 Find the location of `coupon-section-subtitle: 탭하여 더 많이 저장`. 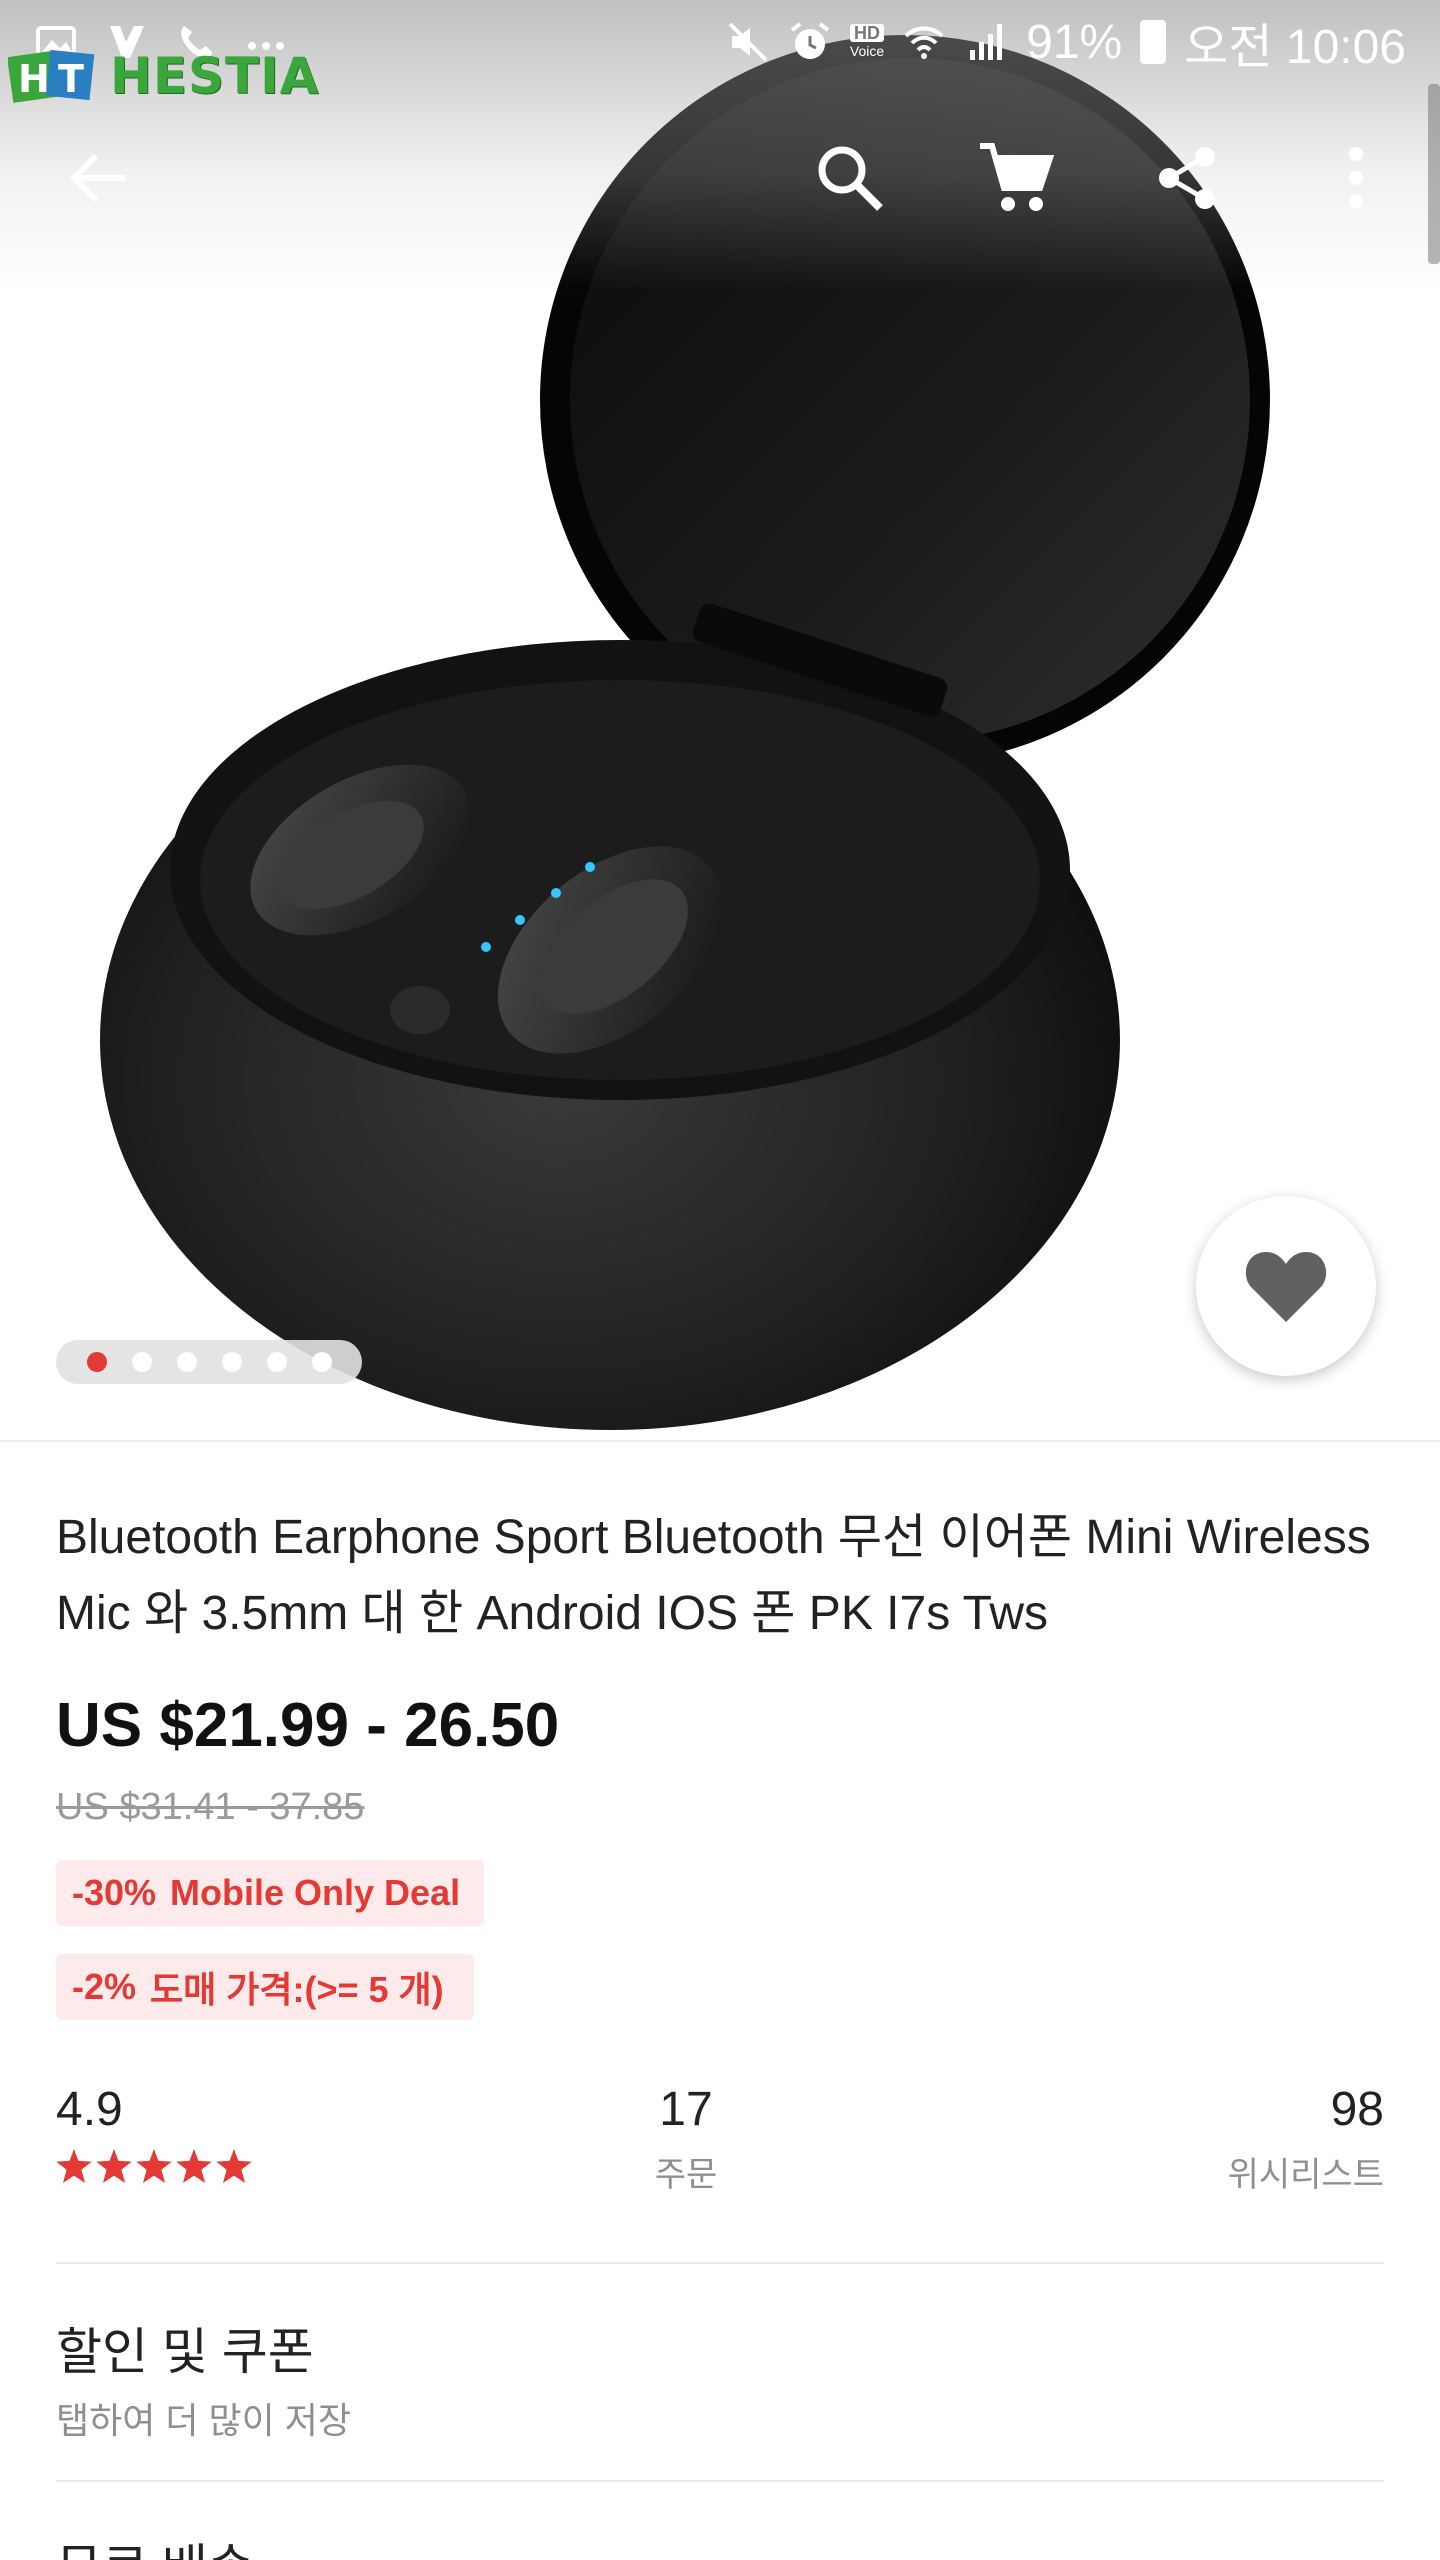

coupon-section-subtitle: 탭하여 더 많이 저장 is located at coordinates (203, 2418).